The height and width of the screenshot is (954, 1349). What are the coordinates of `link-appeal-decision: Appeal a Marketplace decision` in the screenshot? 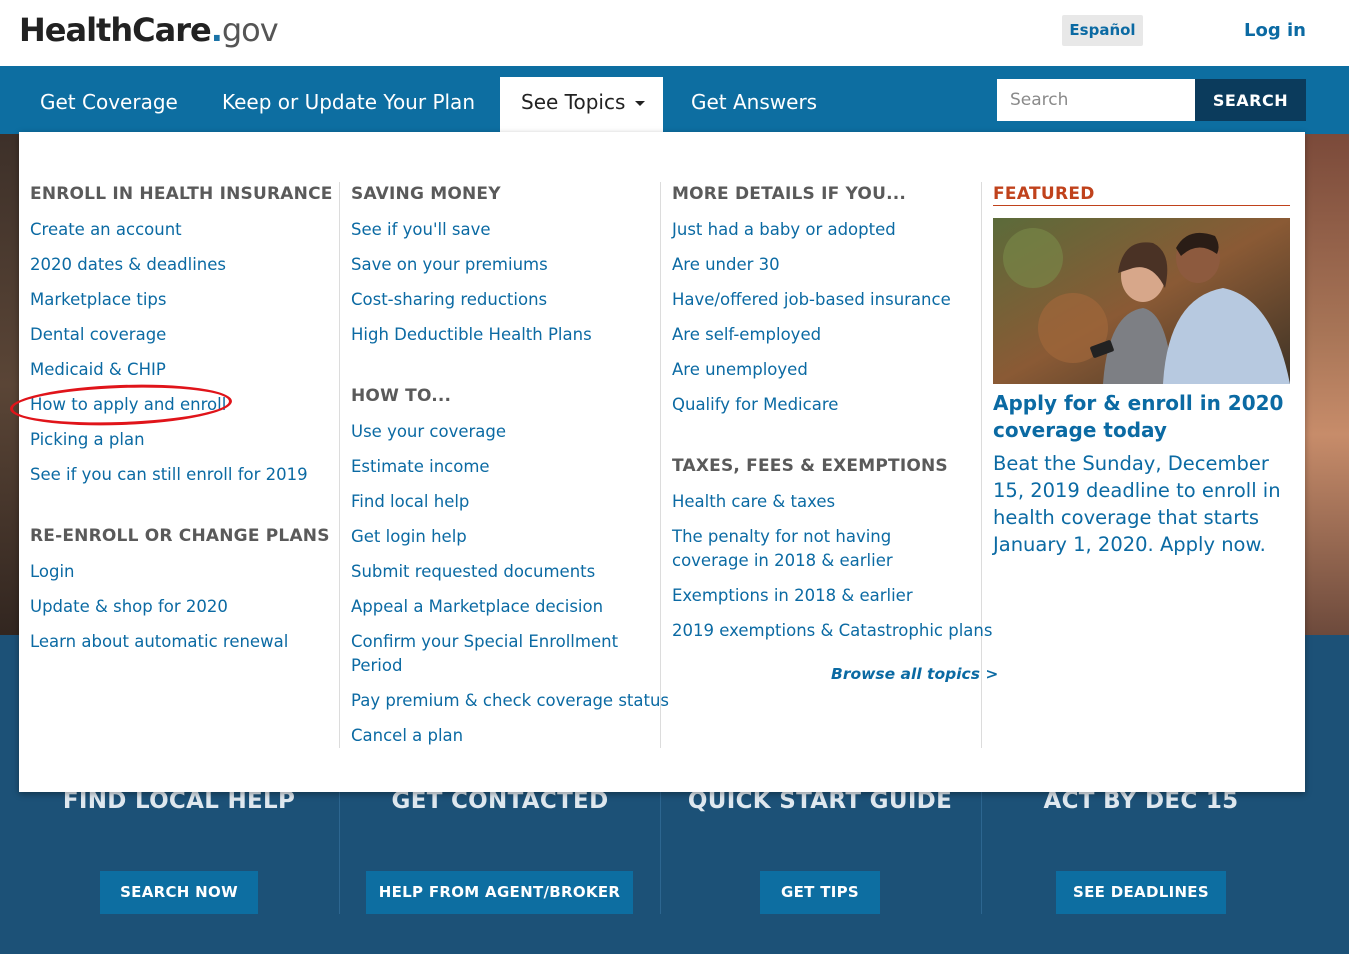 It's located at (477, 607).